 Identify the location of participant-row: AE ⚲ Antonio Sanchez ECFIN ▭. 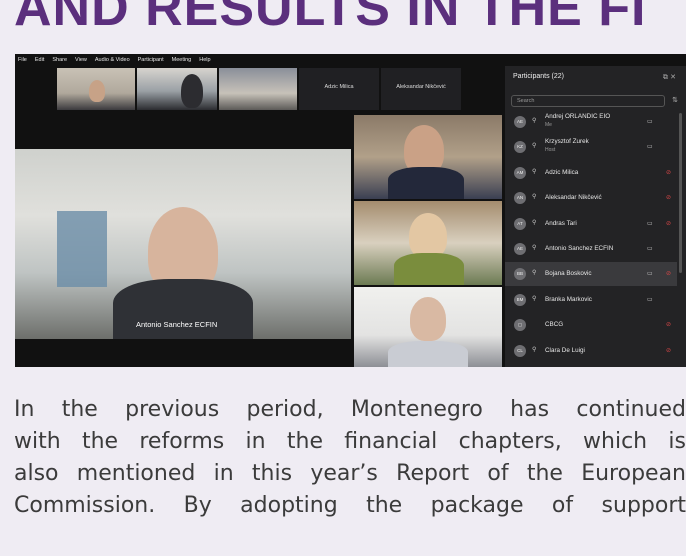
(591, 249).